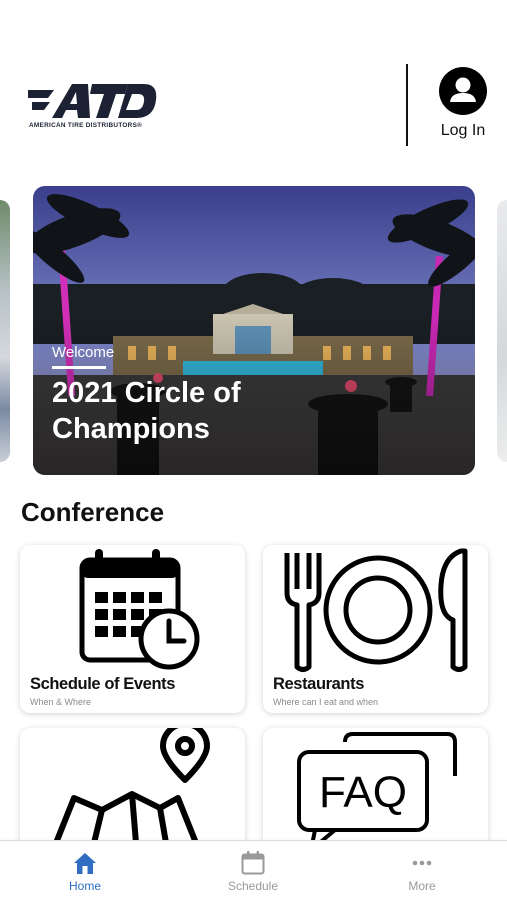 This screenshot has height=900, width=507. I want to click on logo-subtitle: AMERICAN TIRE DISTRIBUTORS®, so click(86, 125).